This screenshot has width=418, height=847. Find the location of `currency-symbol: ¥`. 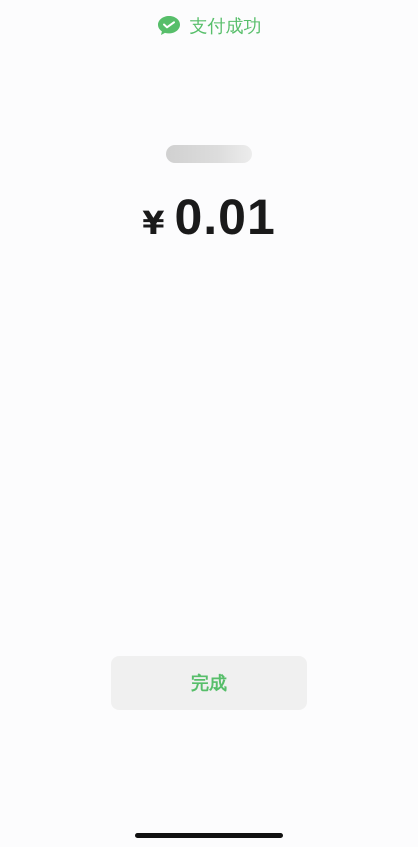

currency-symbol: ¥ is located at coordinates (153, 223).